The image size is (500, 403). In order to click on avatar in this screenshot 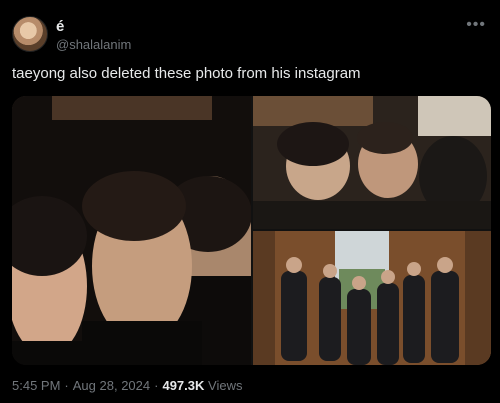, I will do `click(30, 34)`.